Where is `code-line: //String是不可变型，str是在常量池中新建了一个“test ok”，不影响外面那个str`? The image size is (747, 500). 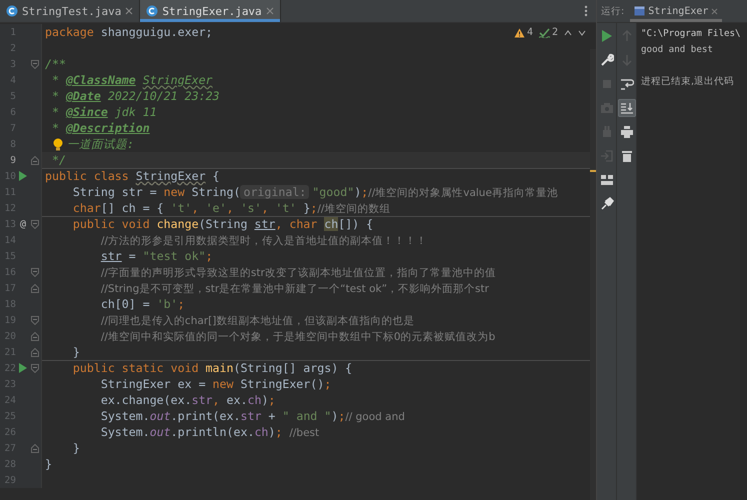
code-line: //String是不可变型，str是在常量池中新建了一个“test ok”，不影响外面那个str is located at coordinates (294, 289).